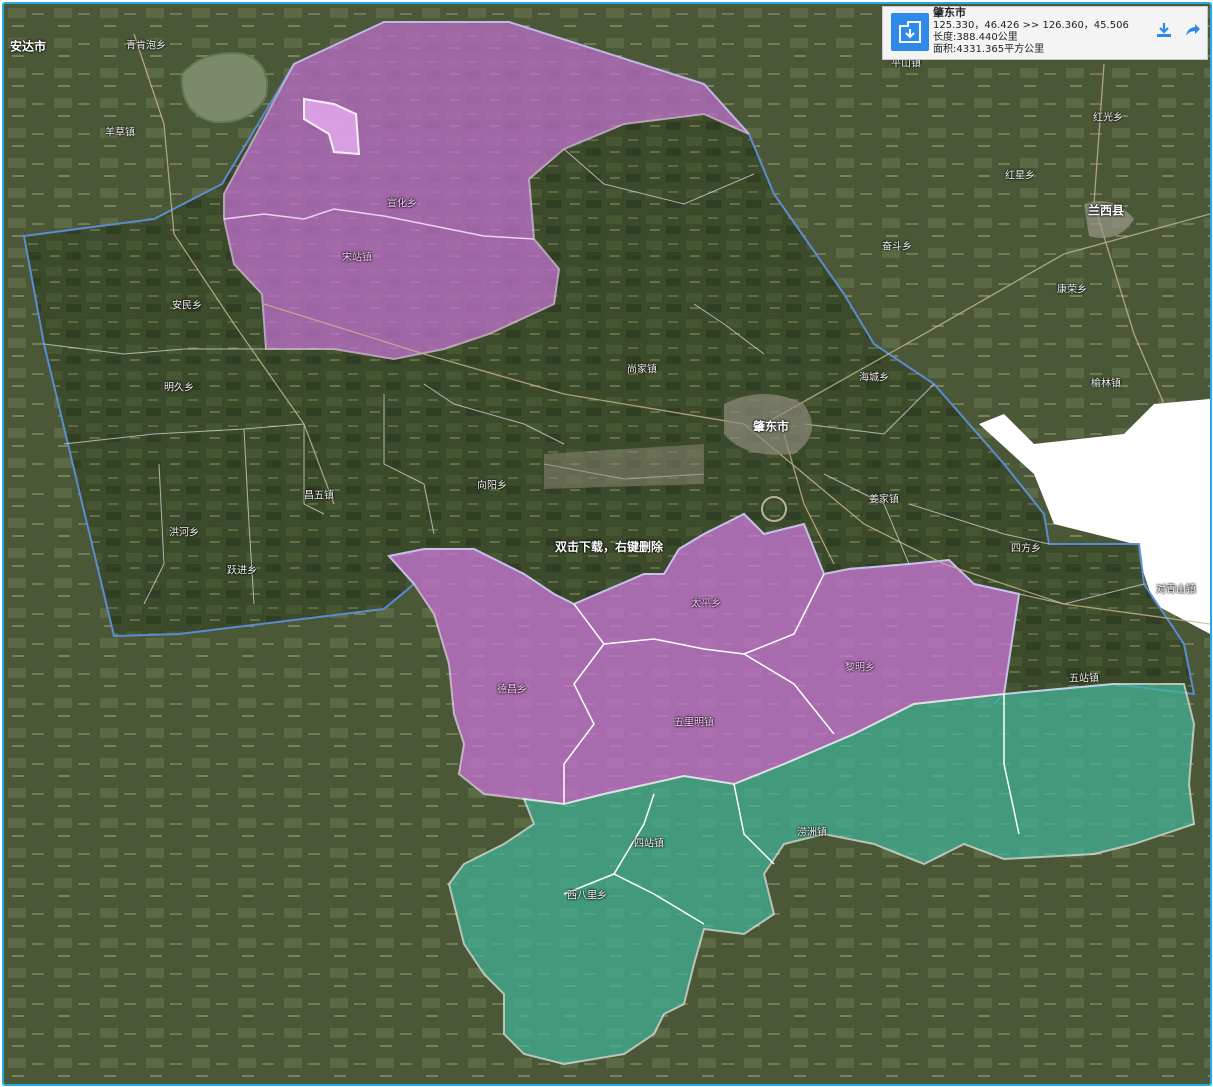 Image resolution: width=1213 pixels, height=1087 pixels. What do you see at coordinates (989, 49) in the screenshot?
I see `region-area: 面积:4331.365平方公里` at bounding box center [989, 49].